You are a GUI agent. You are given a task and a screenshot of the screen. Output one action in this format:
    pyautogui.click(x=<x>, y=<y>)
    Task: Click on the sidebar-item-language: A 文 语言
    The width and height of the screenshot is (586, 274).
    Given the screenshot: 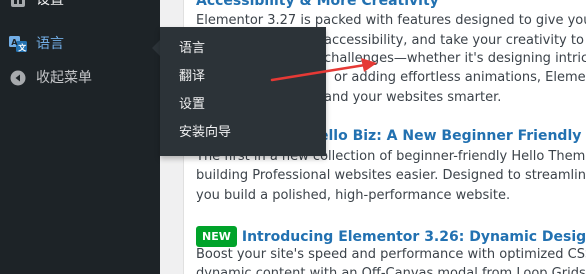 What is the action you would take?
    pyautogui.click(x=80, y=44)
    